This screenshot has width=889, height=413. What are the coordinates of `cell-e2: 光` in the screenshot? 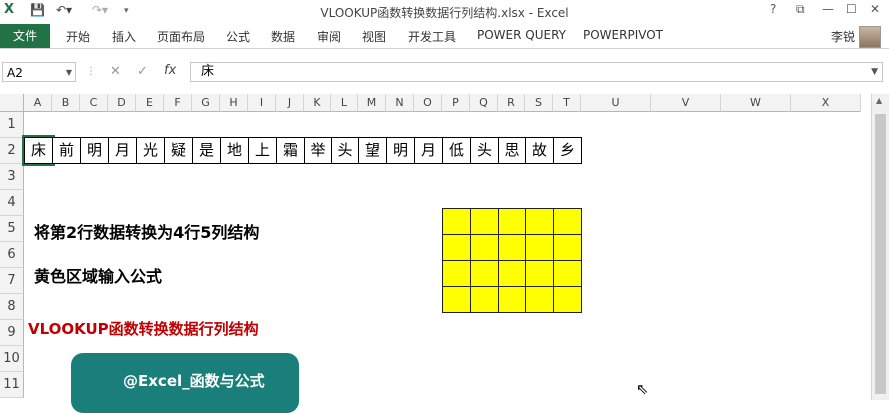 It's located at (150, 150).